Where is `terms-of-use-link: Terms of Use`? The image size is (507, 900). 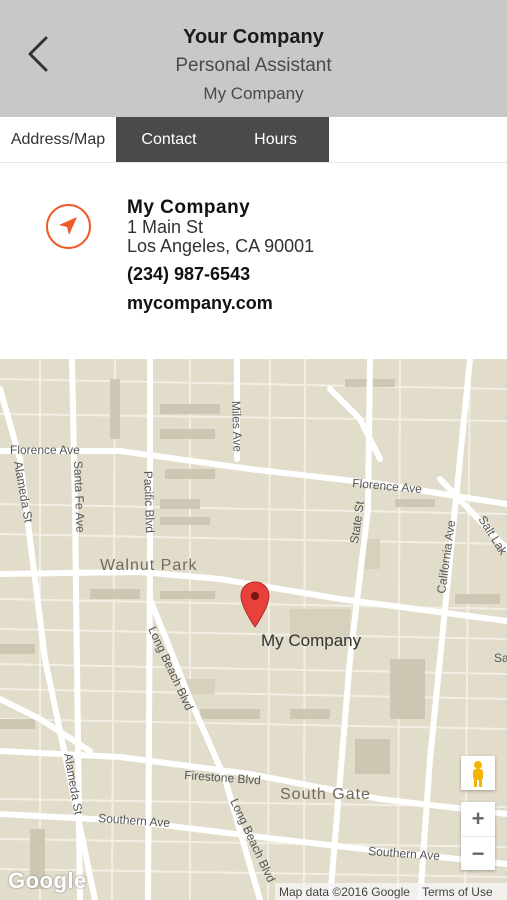 terms-of-use-link: Terms of Use is located at coordinates (457, 892).